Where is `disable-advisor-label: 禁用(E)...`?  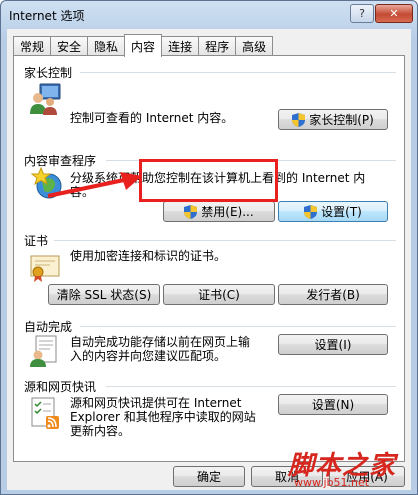 disable-advisor-label: 禁用(E)... is located at coordinates (227, 212).